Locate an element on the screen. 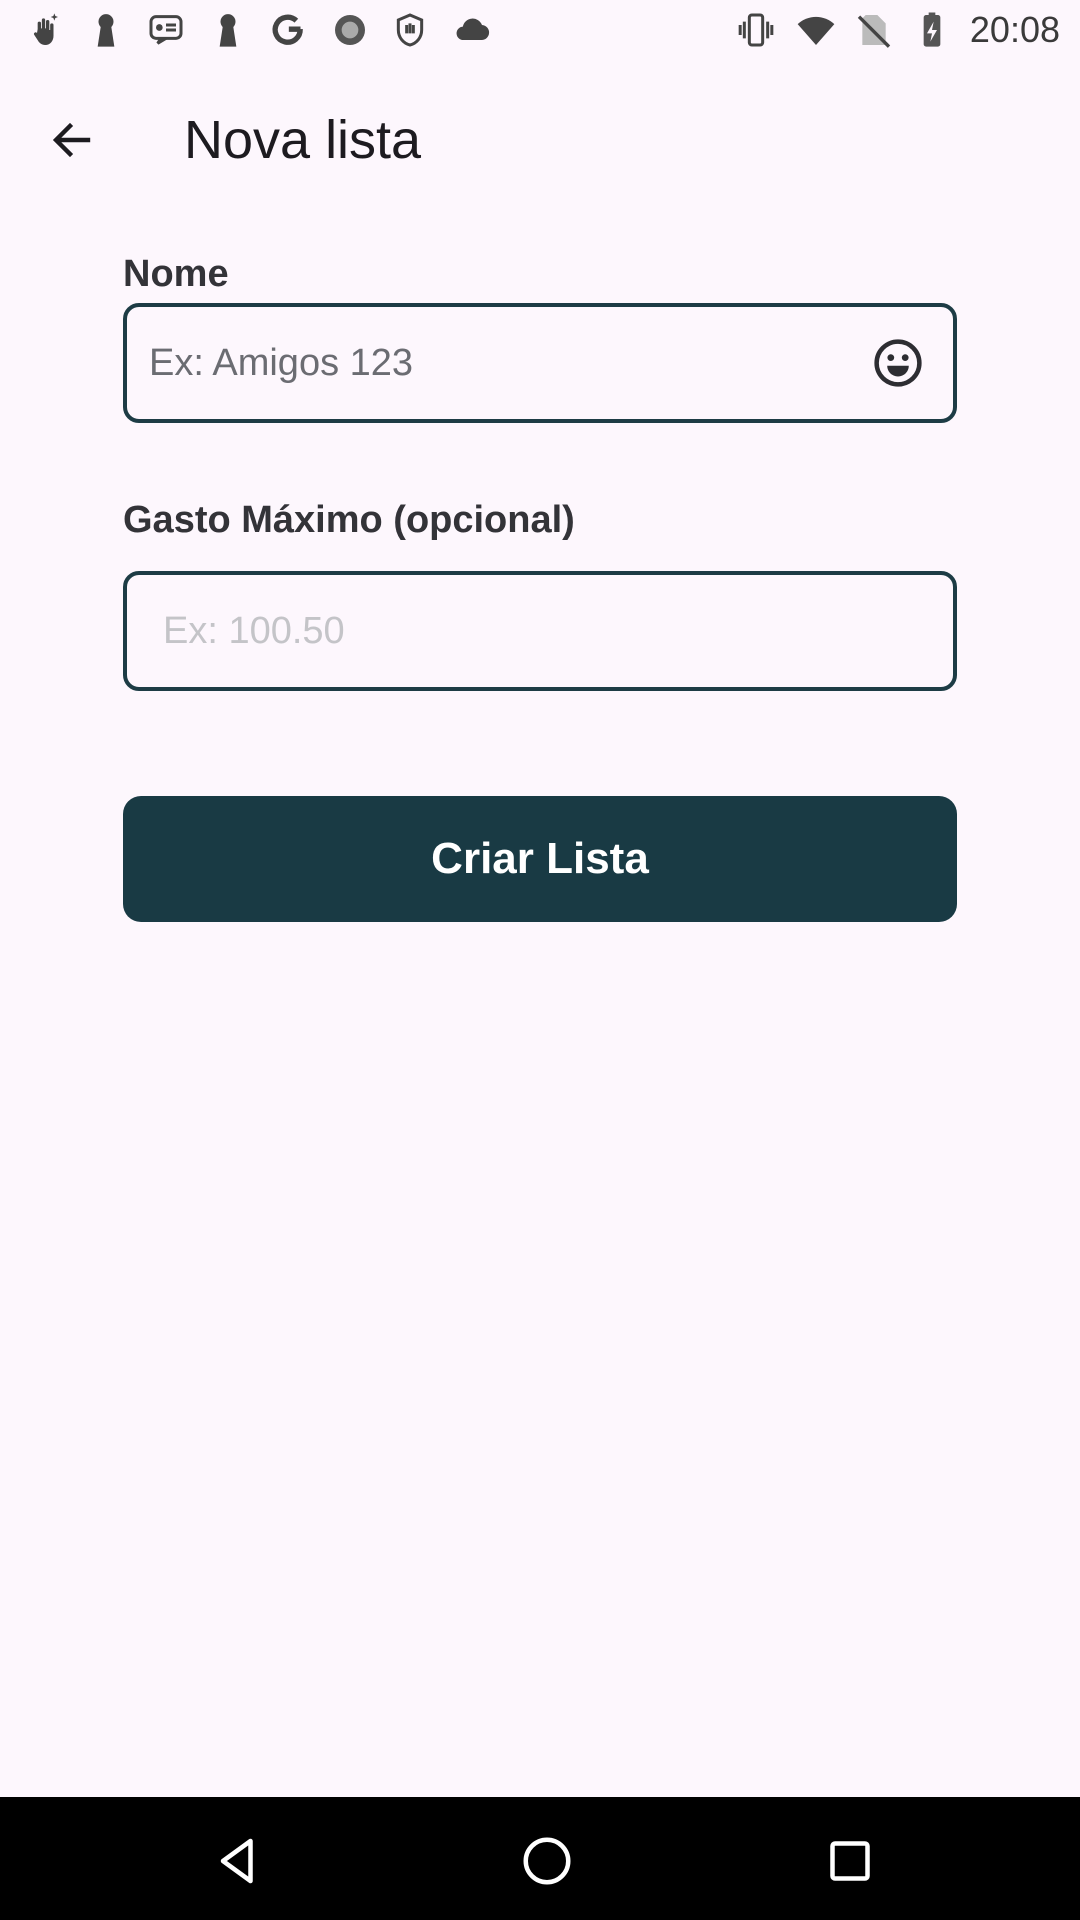 The height and width of the screenshot is (1920, 1080). back-button is located at coordinates (72, 140).